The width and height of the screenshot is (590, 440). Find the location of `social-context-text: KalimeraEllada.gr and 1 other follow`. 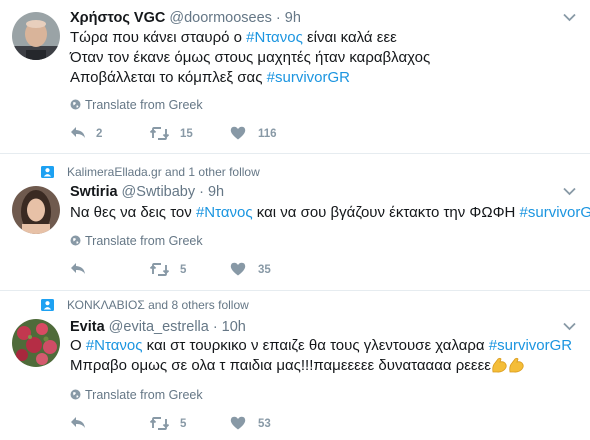

social-context-text: KalimeraEllada.gr and 1 other follow is located at coordinates (163, 172).